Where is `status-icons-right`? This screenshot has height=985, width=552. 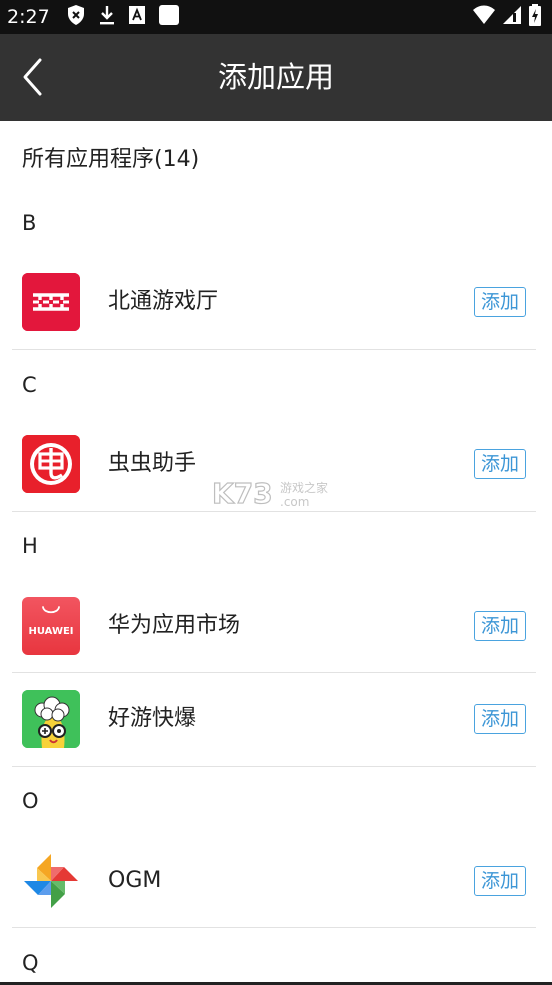
status-icons-right is located at coordinates (504, 17).